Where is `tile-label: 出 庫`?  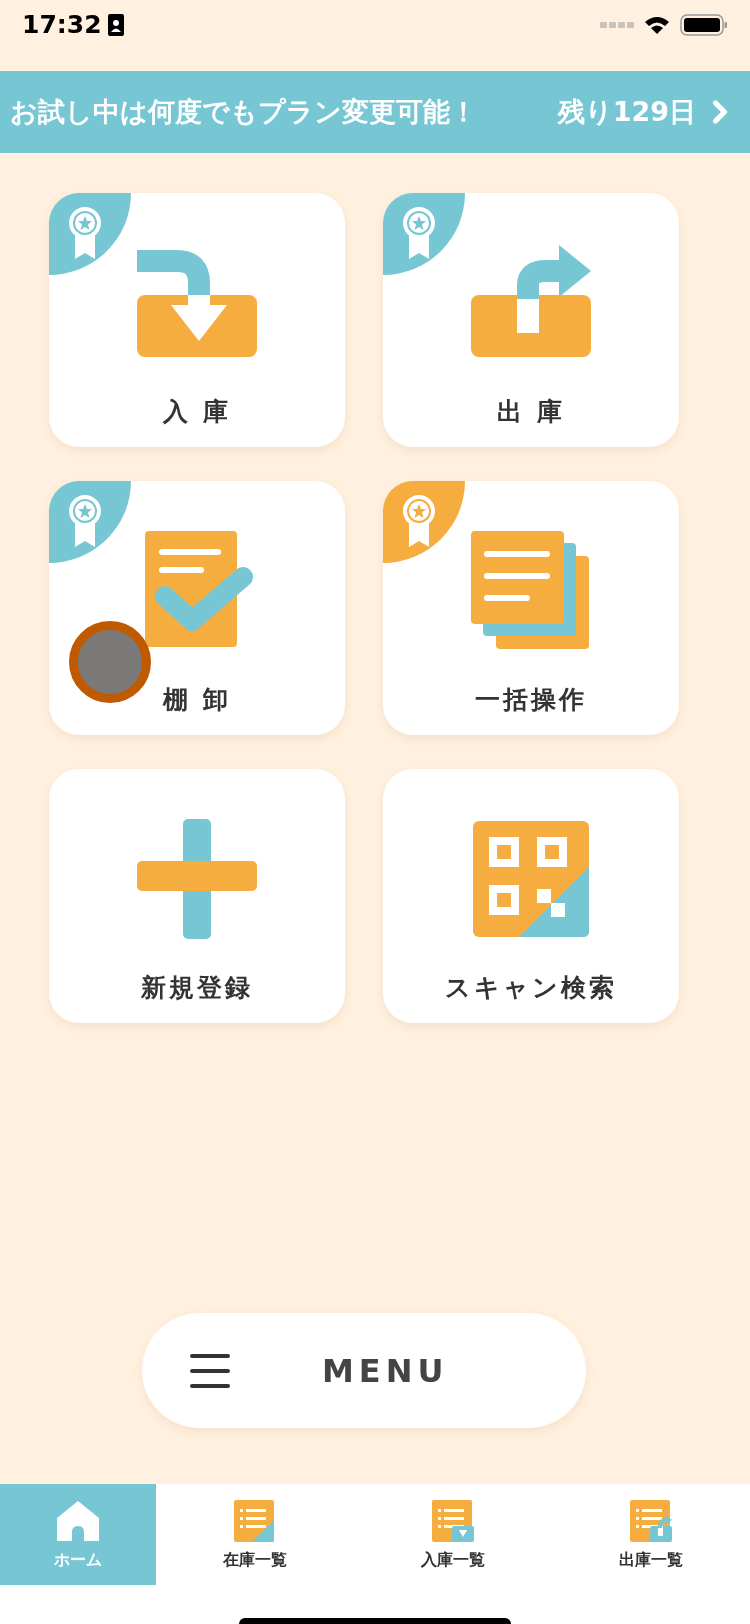 tile-label: 出 庫 is located at coordinates (531, 412).